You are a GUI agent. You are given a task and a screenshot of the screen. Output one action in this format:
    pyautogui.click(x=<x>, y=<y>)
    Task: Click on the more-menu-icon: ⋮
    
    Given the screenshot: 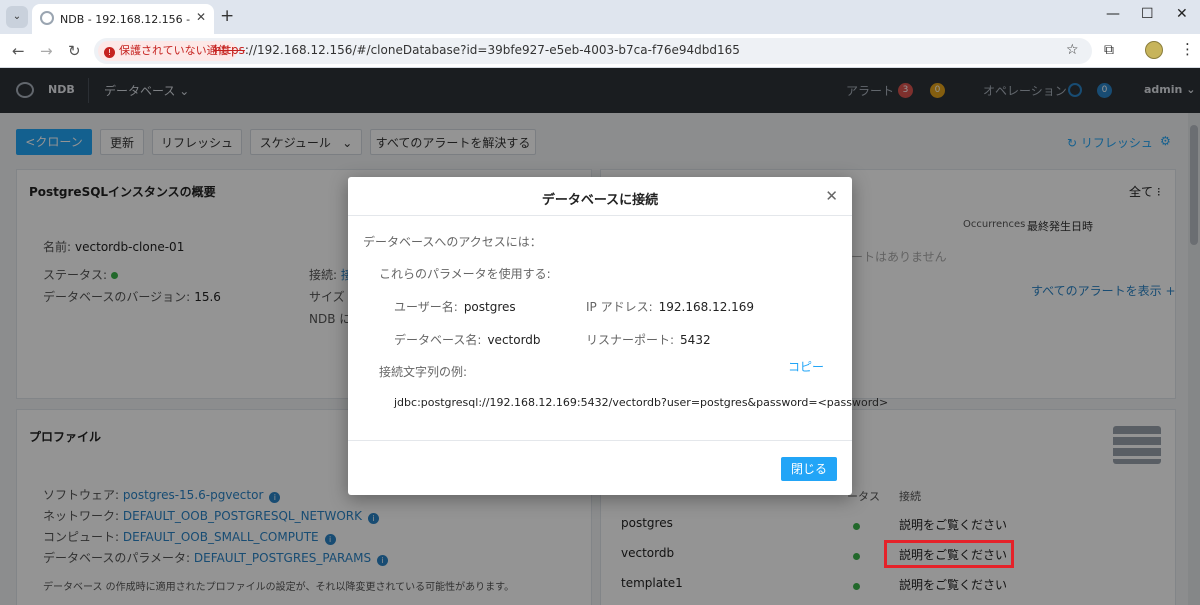 What is the action you would take?
    pyautogui.click(x=1187, y=49)
    